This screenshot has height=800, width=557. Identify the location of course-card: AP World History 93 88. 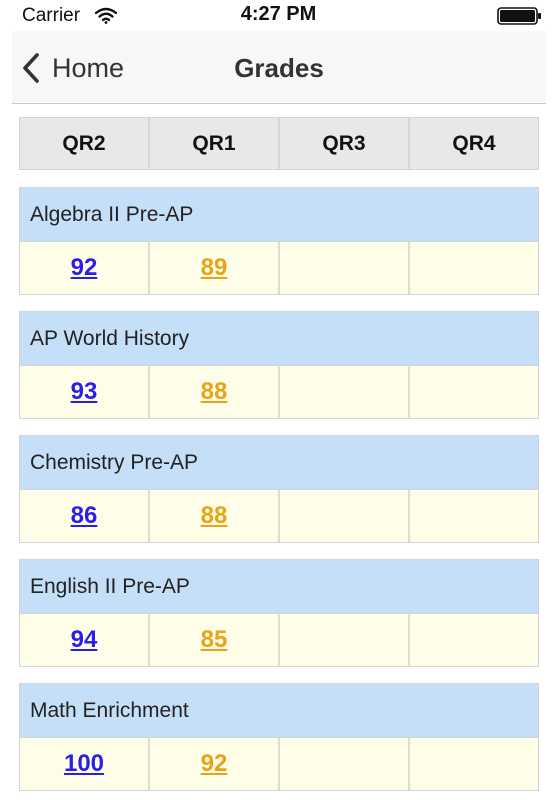
(279, 365).